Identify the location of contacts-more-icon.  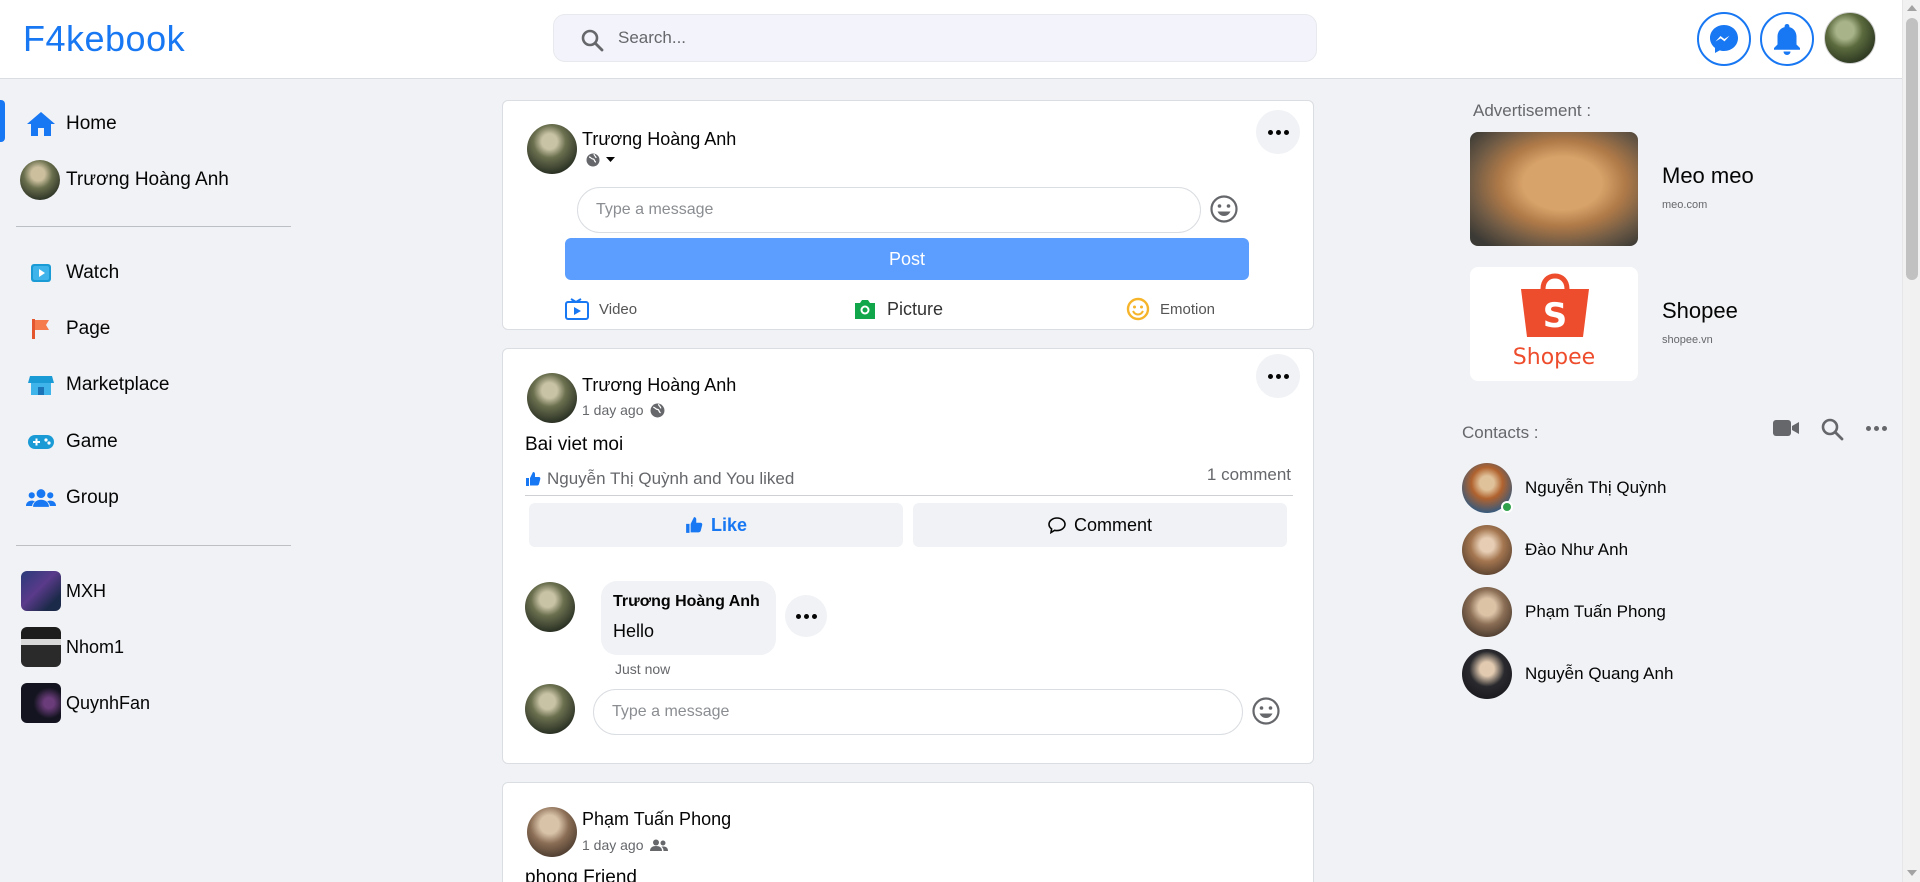
(1876, 428).